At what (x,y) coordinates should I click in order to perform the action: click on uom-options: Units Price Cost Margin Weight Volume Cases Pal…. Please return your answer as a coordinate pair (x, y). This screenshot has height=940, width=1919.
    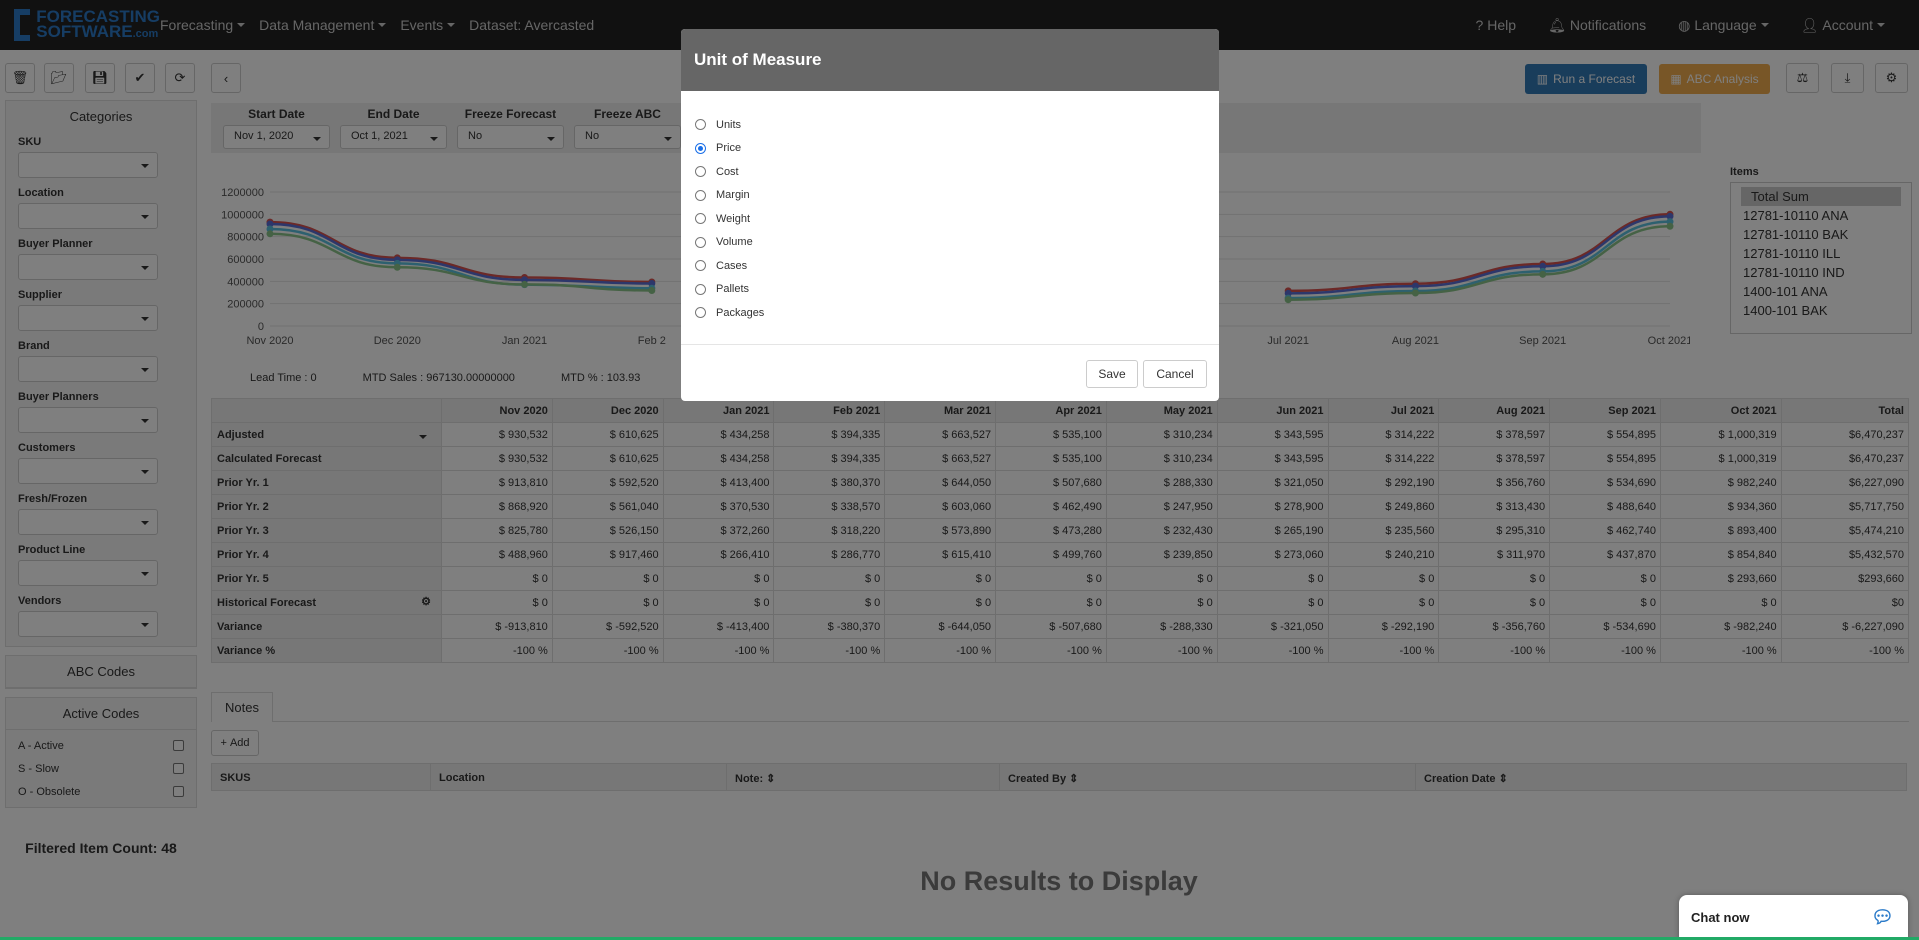
    Looking at the image, I should click on (950, 208).